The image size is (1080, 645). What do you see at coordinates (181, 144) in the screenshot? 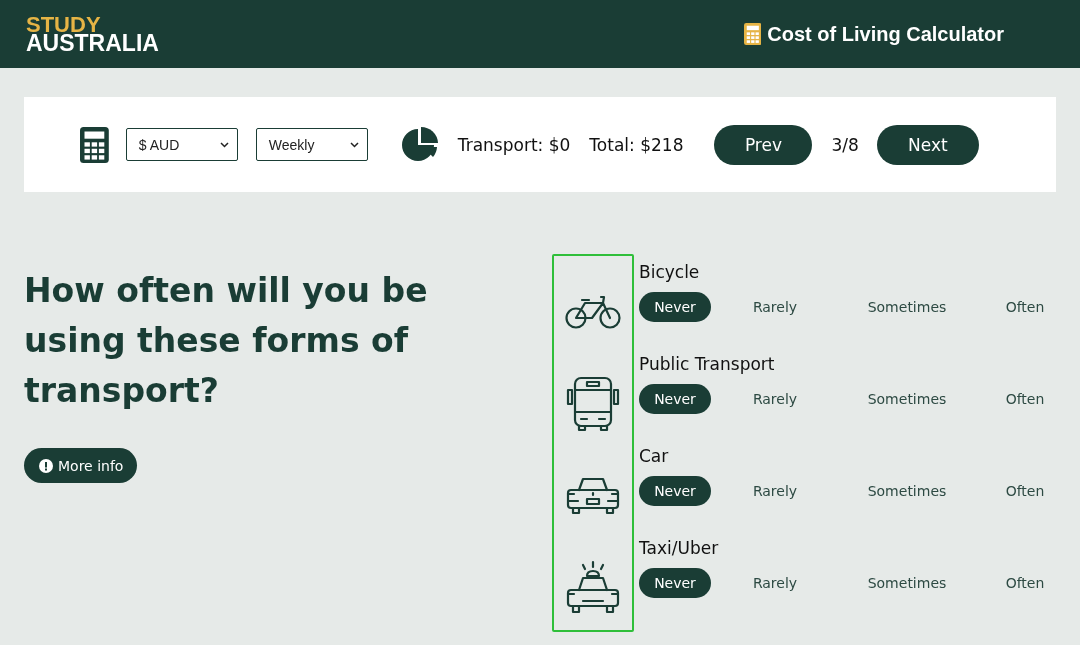
I see `currency-select: $ AUD` at bounding box center [181, 144].